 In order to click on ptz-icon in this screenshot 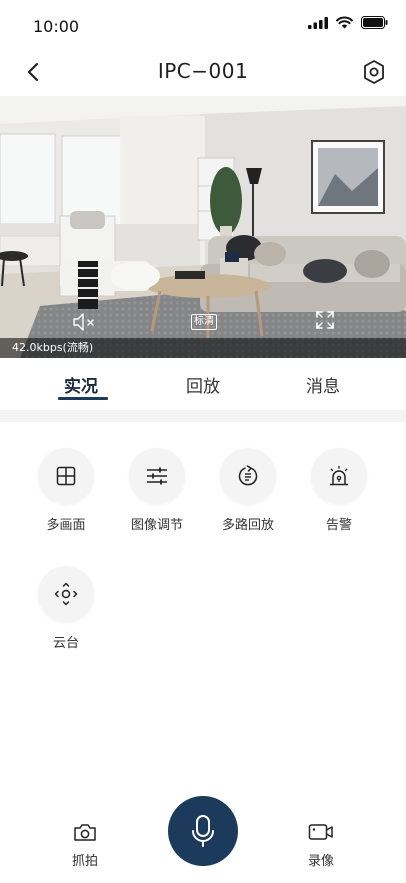, I will do `click(66, 594)`.